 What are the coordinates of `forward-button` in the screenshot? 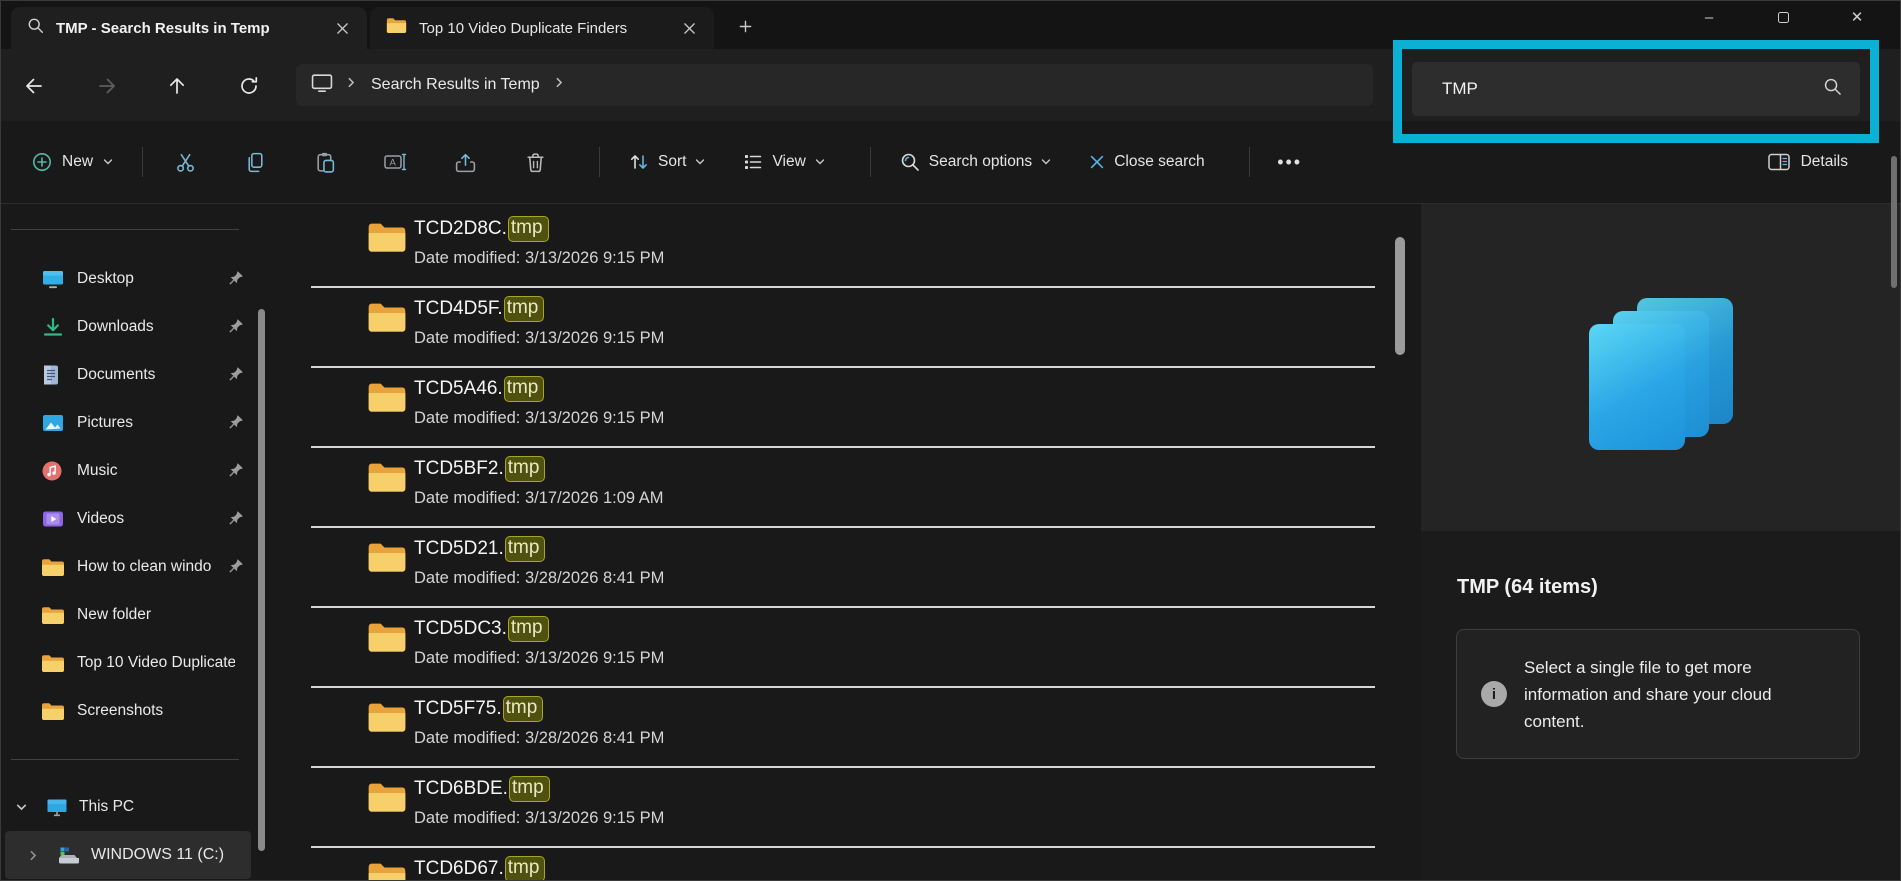 It's located at (107, 86).